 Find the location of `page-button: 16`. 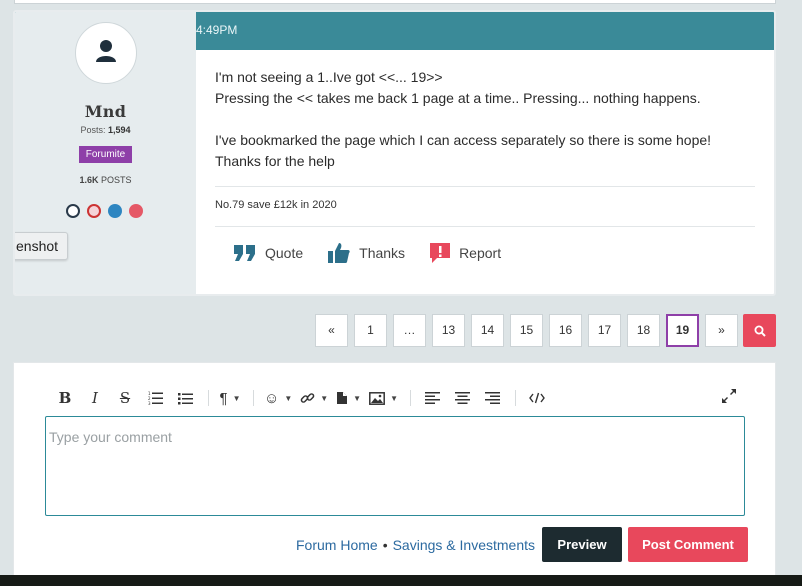

page-button: 16 is located at coordinates (565, 330).